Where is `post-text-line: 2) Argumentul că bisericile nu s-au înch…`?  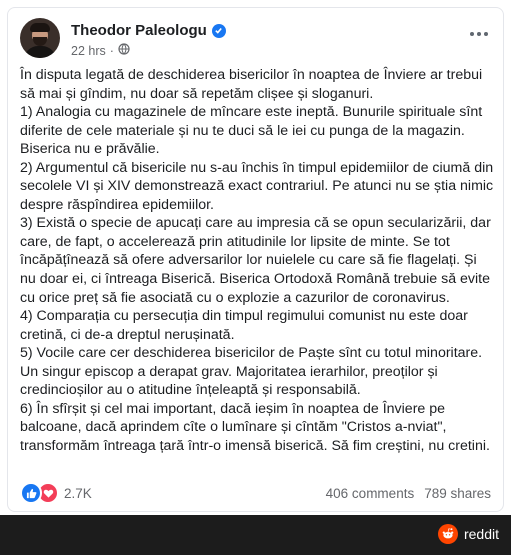 post-text-line: 2) Argumentul că bisericile nu s-au înch… is located at coordinates (257, 167).